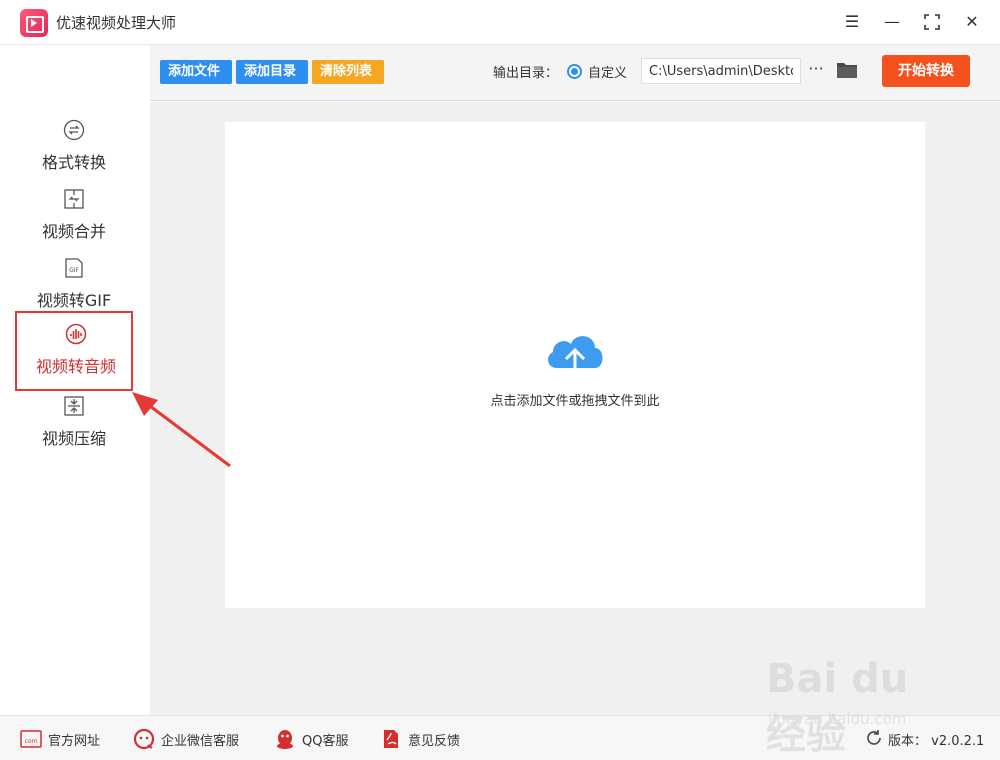 The height and width of the screenshot is (760, 1000). Describe the element at coordinates (285, 739) in the screenshot. I see `qq-icon` at that location.